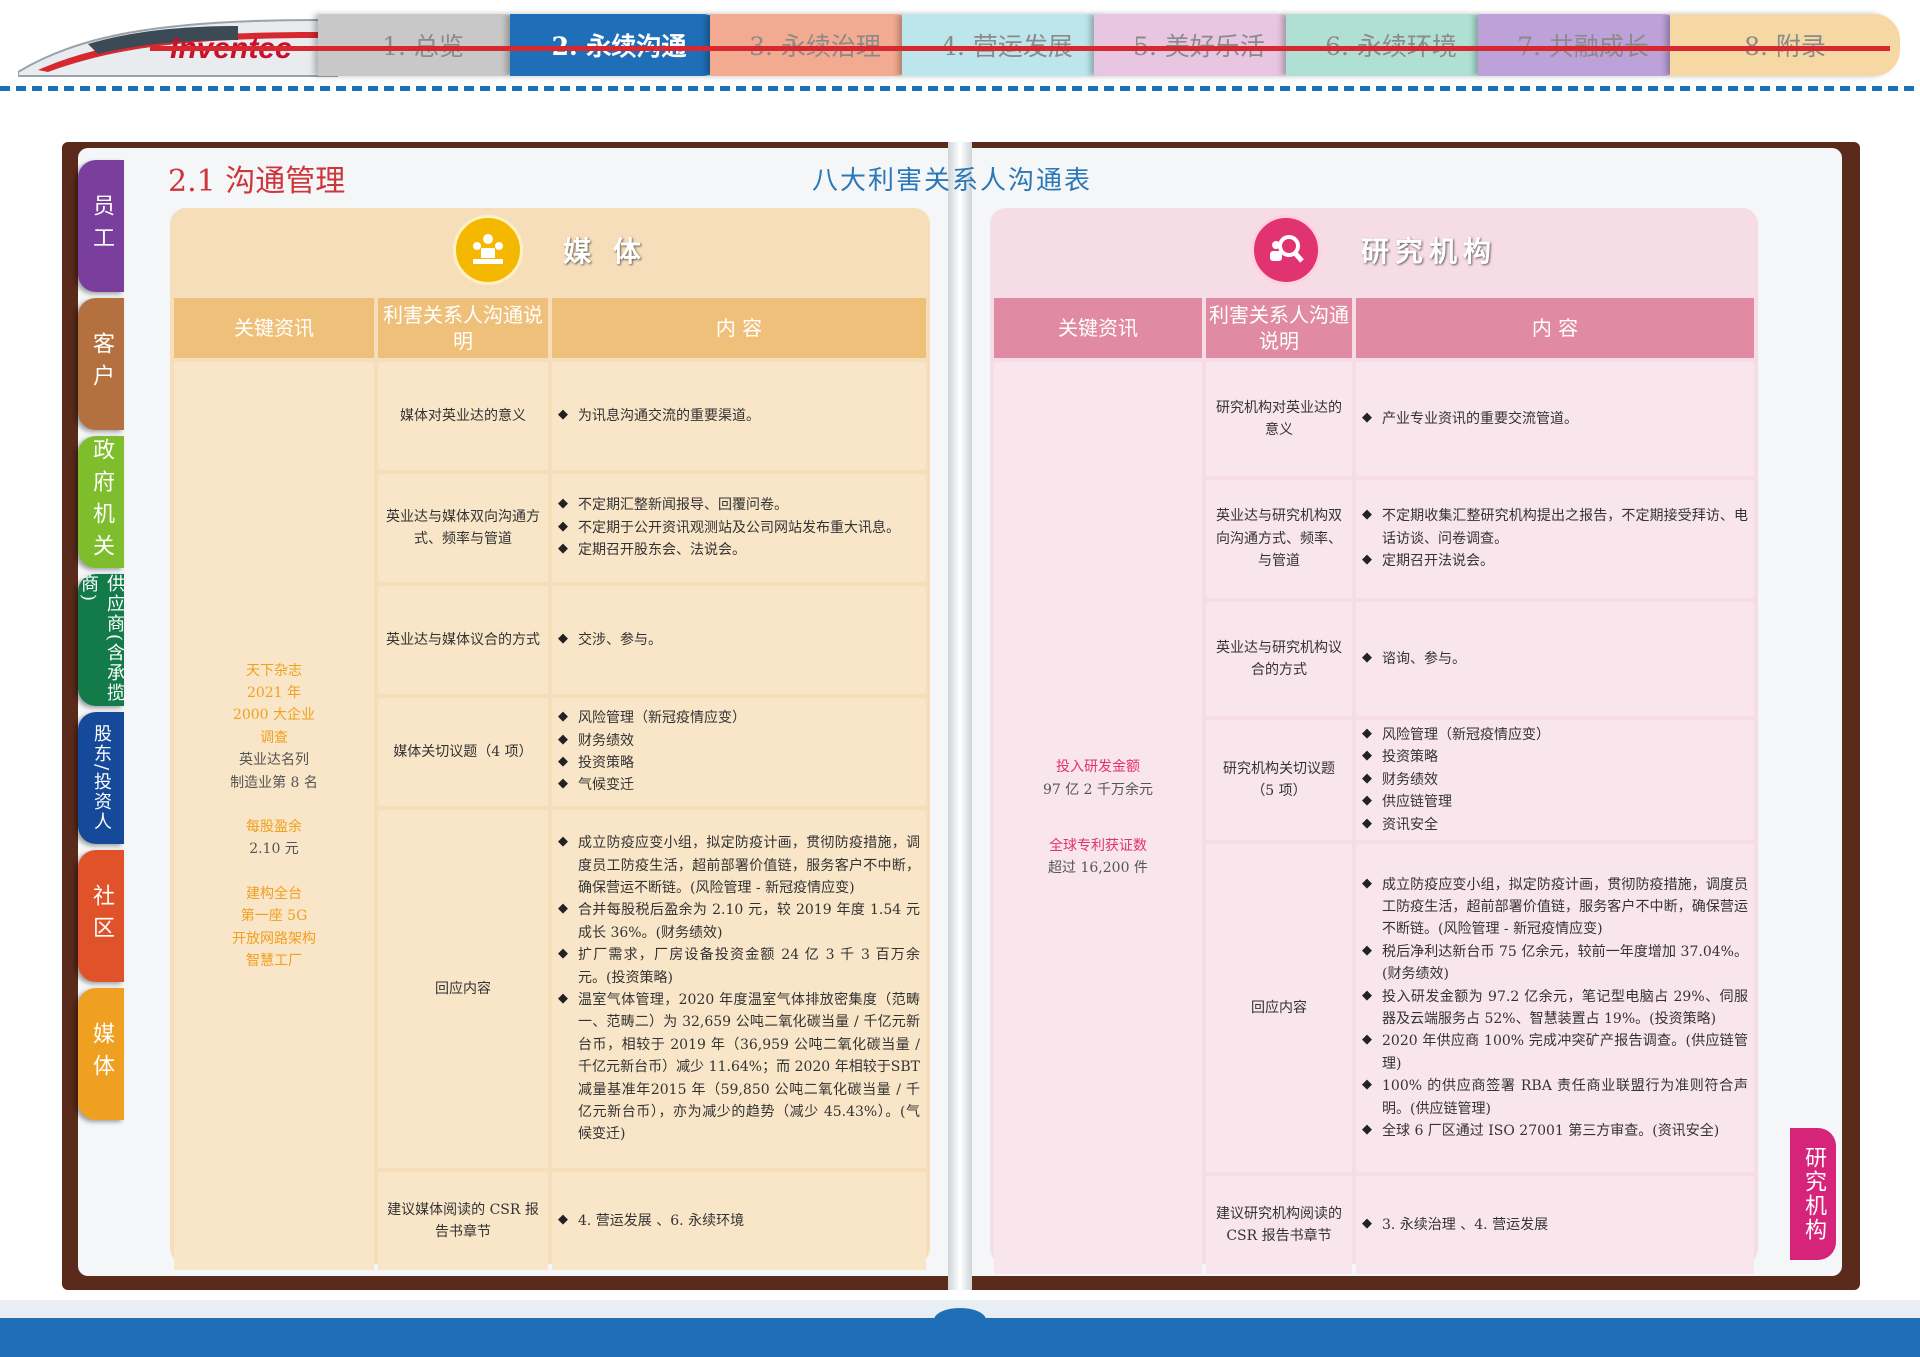  Describe the element at coordinates (1098, 818) in the screenshot. I see `research-key-info: 投入研发金额 97 亿 2 千万余元 全球专利获证数 超过 16,200 件` at that location.